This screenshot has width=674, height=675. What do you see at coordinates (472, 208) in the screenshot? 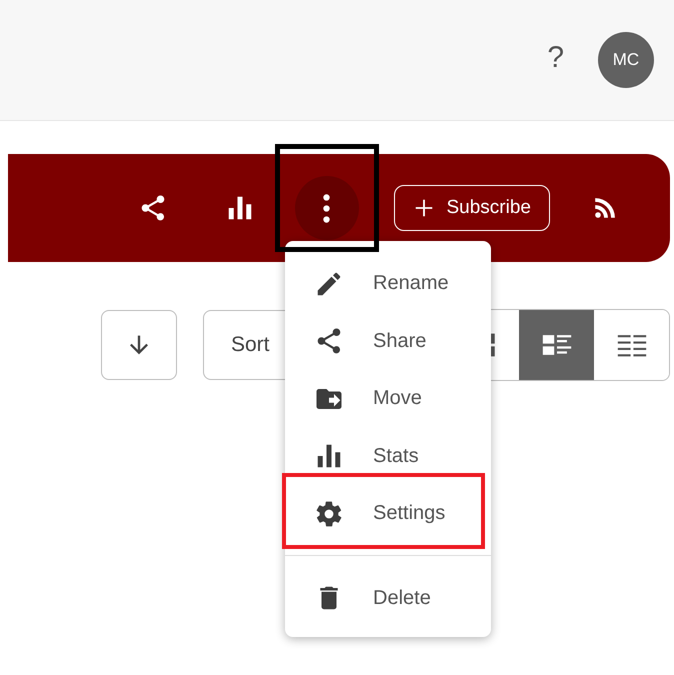
I see `subscribe-button: Subscribe` at bounding box center [472, 208].